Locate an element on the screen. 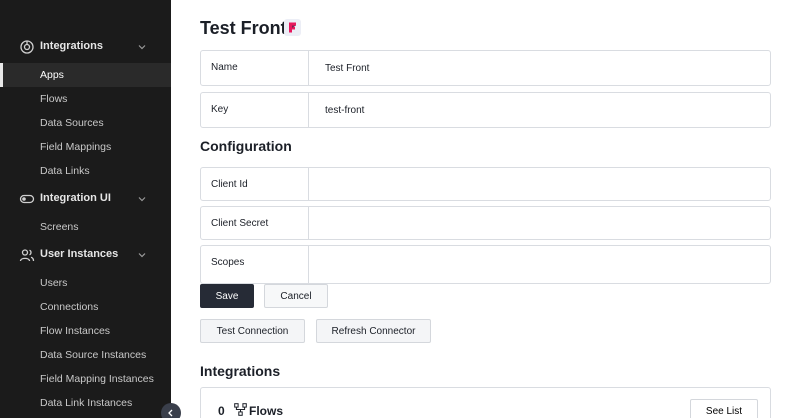  client-secret-label: Client Secret is located at coordinates (240, 223).